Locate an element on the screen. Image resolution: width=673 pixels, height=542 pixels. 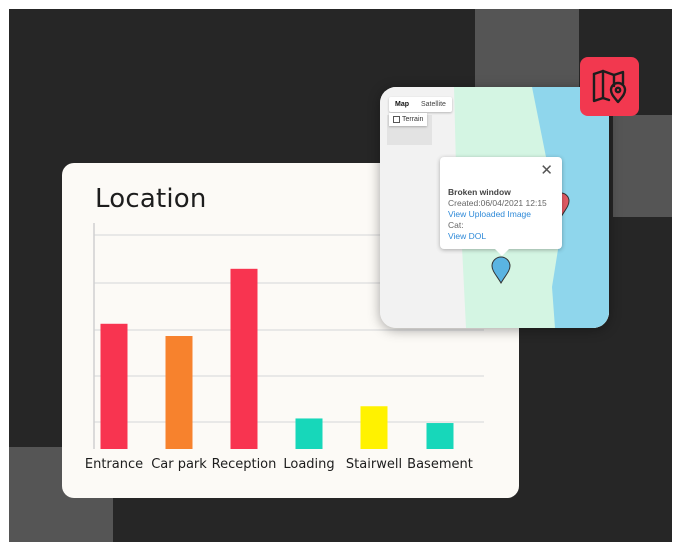
close-icon: ✕ is located at coordinates (546, 170).